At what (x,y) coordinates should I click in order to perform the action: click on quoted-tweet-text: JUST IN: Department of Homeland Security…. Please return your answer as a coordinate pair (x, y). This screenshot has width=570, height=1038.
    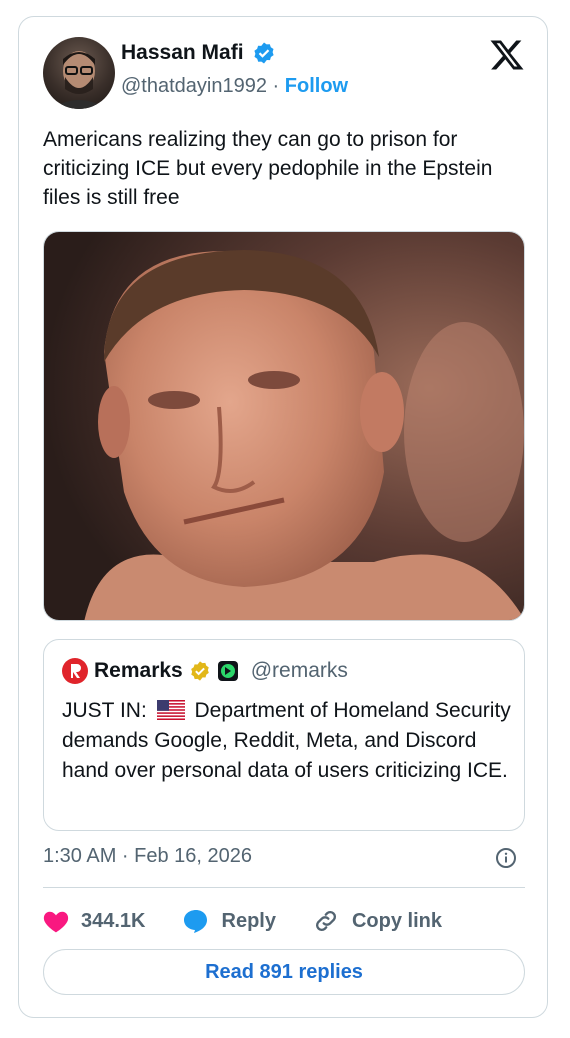
    Looking at the image, I should click on (287, 741).